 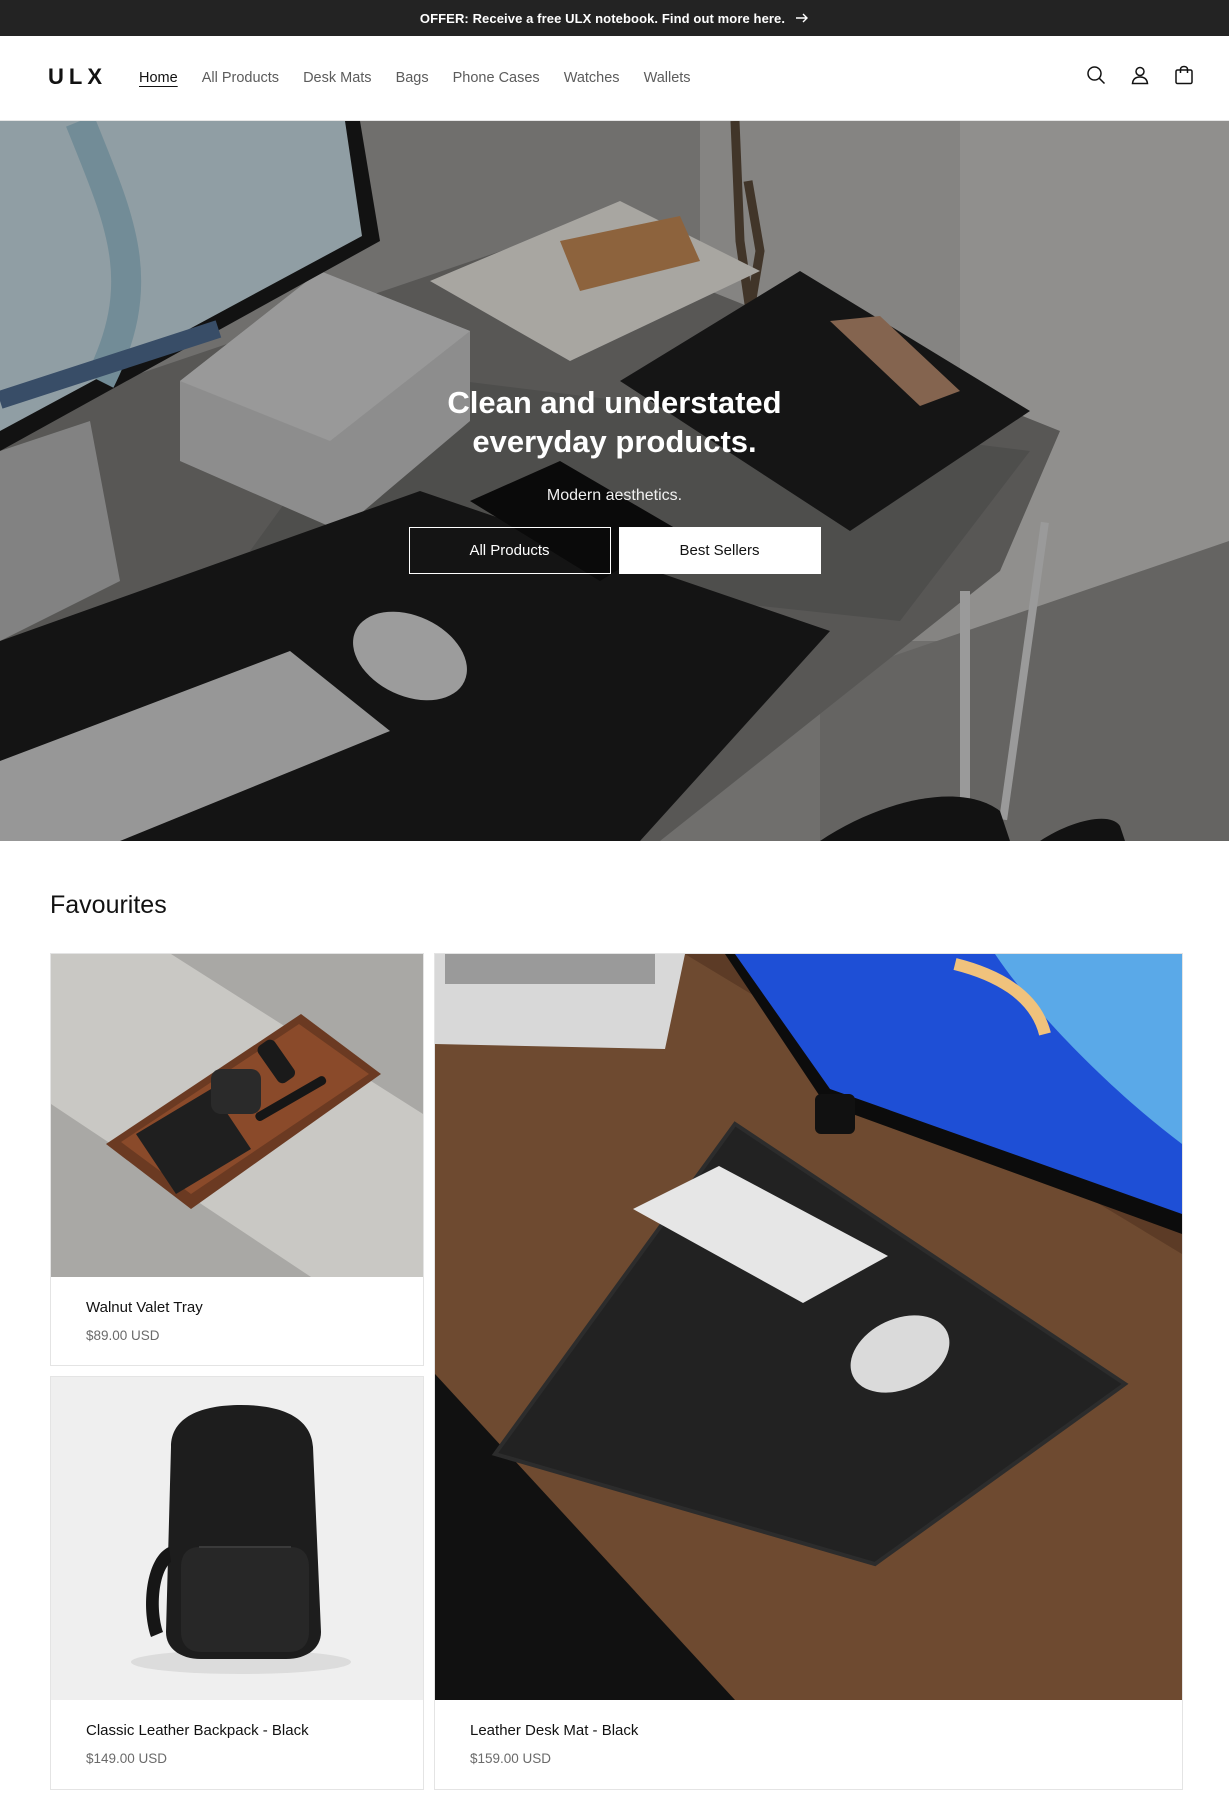 What do you see at coordinates (144, 1307) in the screenshot?
I see `product-name: Walnut Valet Tray` at bounding box center [144, 1307].